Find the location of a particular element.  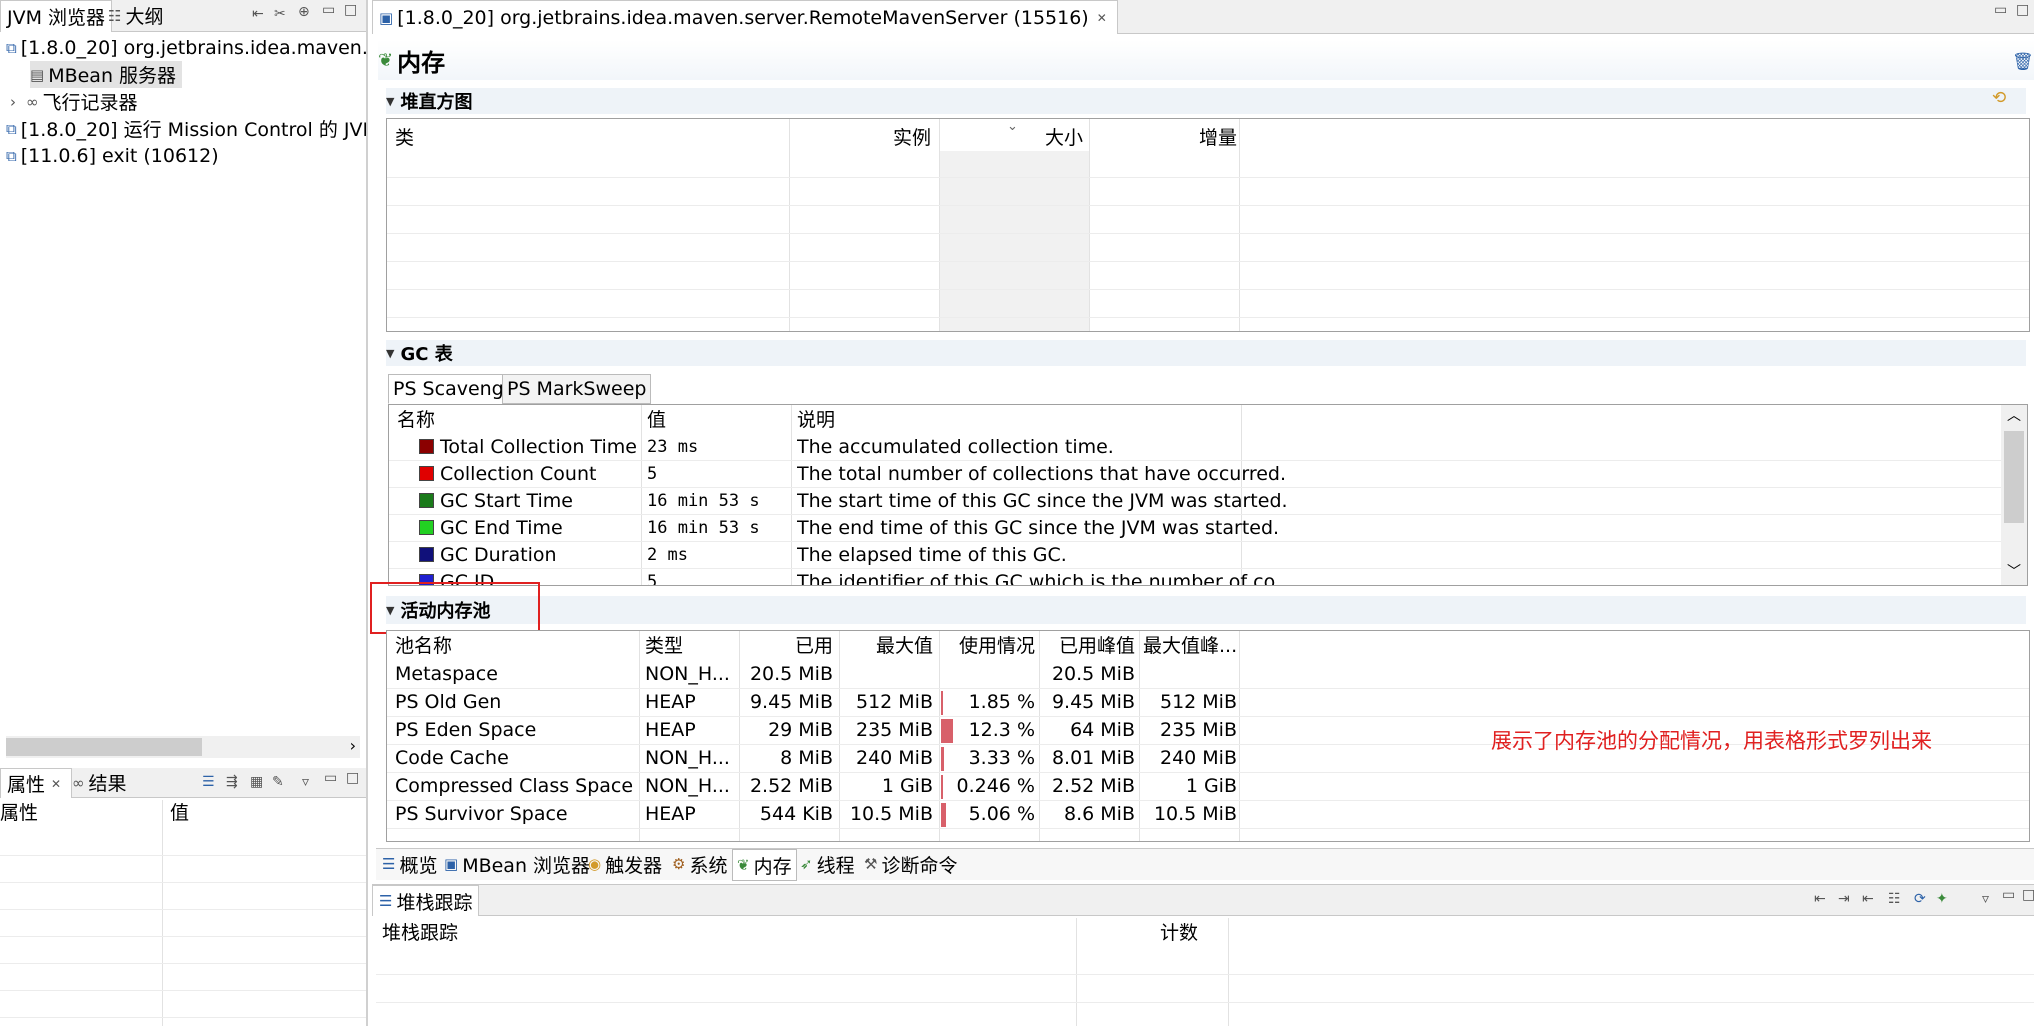

tab-threads: ➶ 线程 is located at coordinates (827, 864).